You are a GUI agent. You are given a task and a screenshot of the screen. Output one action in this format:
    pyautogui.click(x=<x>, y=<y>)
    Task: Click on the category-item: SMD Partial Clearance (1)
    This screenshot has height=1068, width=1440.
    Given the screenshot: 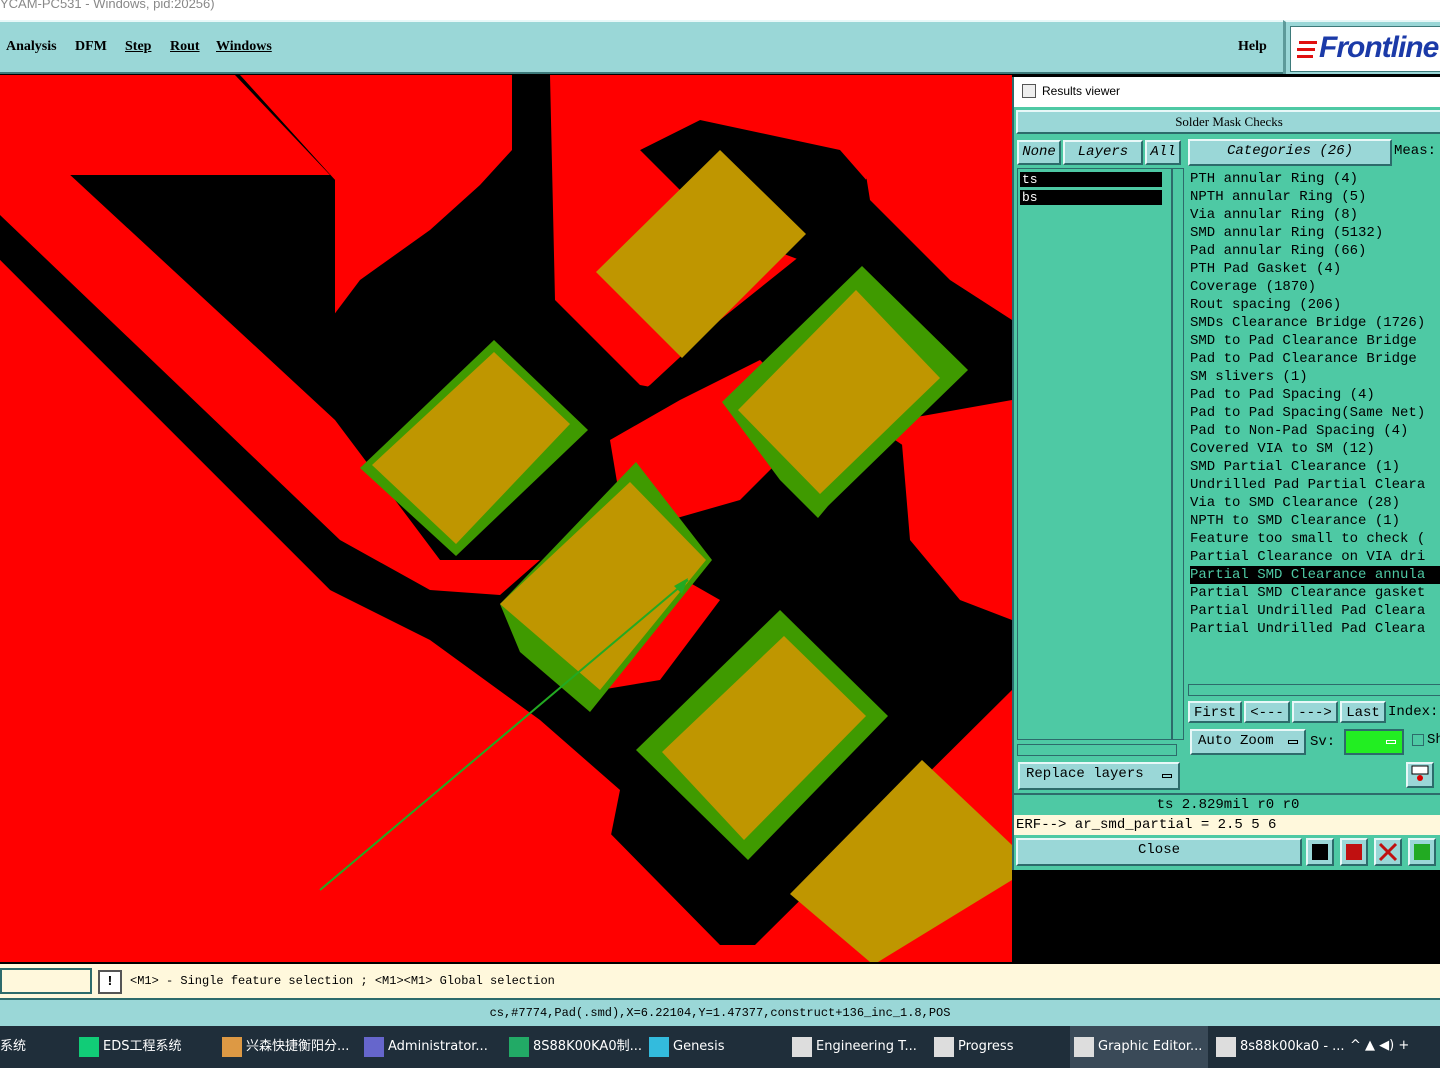 What is the action you would take?
    pyautogui.click(x=1295, y=467)
    